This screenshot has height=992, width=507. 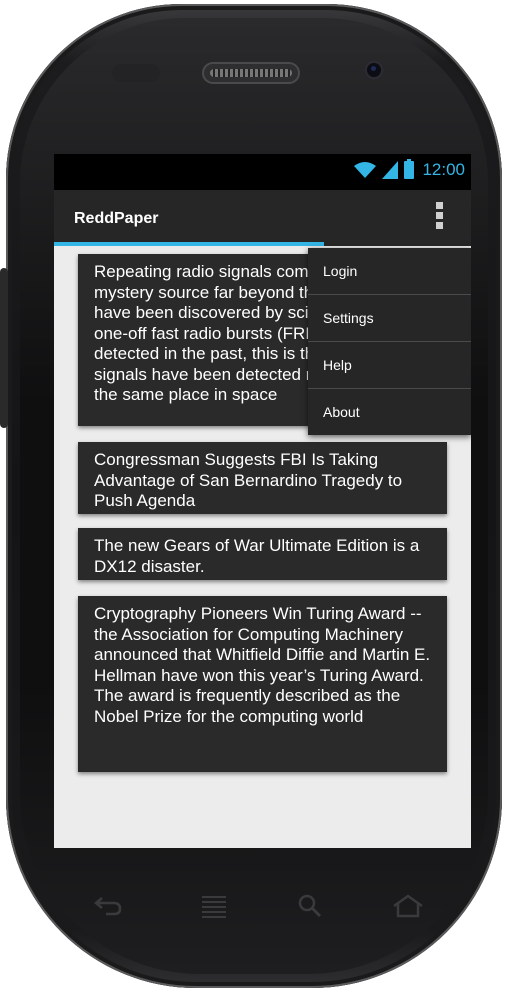 What do you see at coordinates (409, 169) in the screenshot?
I see `battery-icon` at bounding box center [409, 169].